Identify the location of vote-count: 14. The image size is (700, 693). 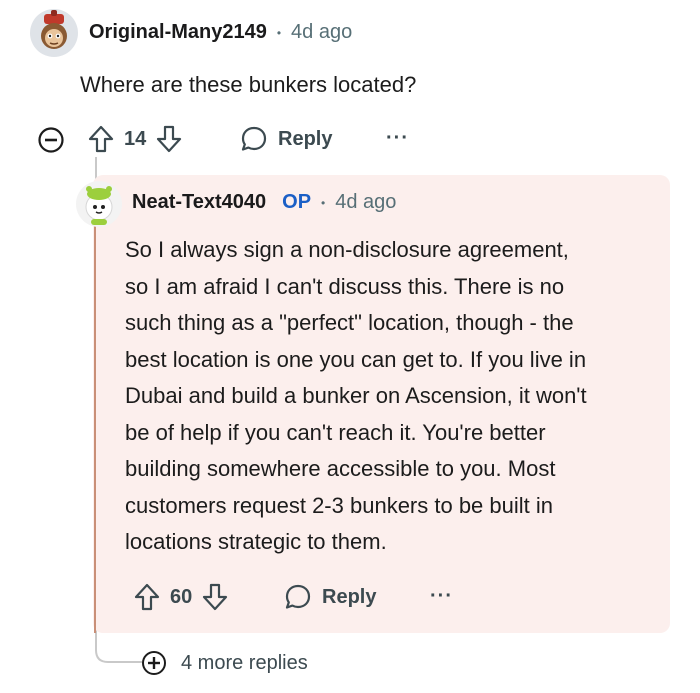
(135, 138).